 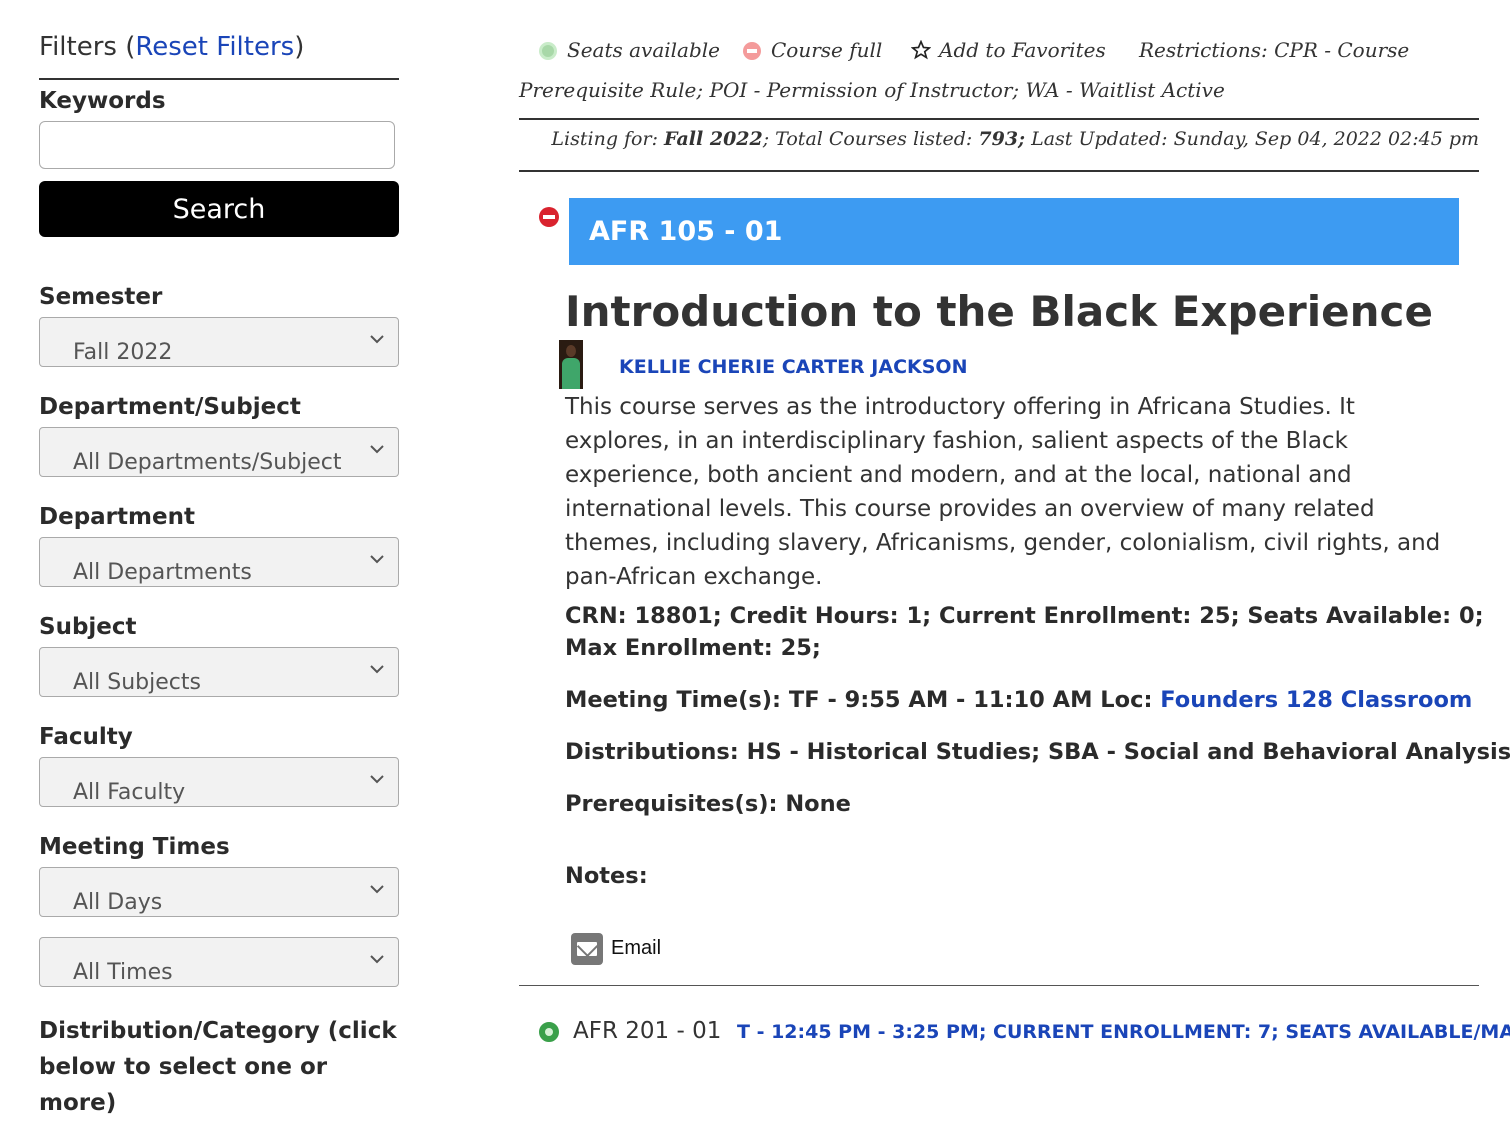 I want to click on filters-heading: Filters (Reset Filters), so click(x=172, y=47).